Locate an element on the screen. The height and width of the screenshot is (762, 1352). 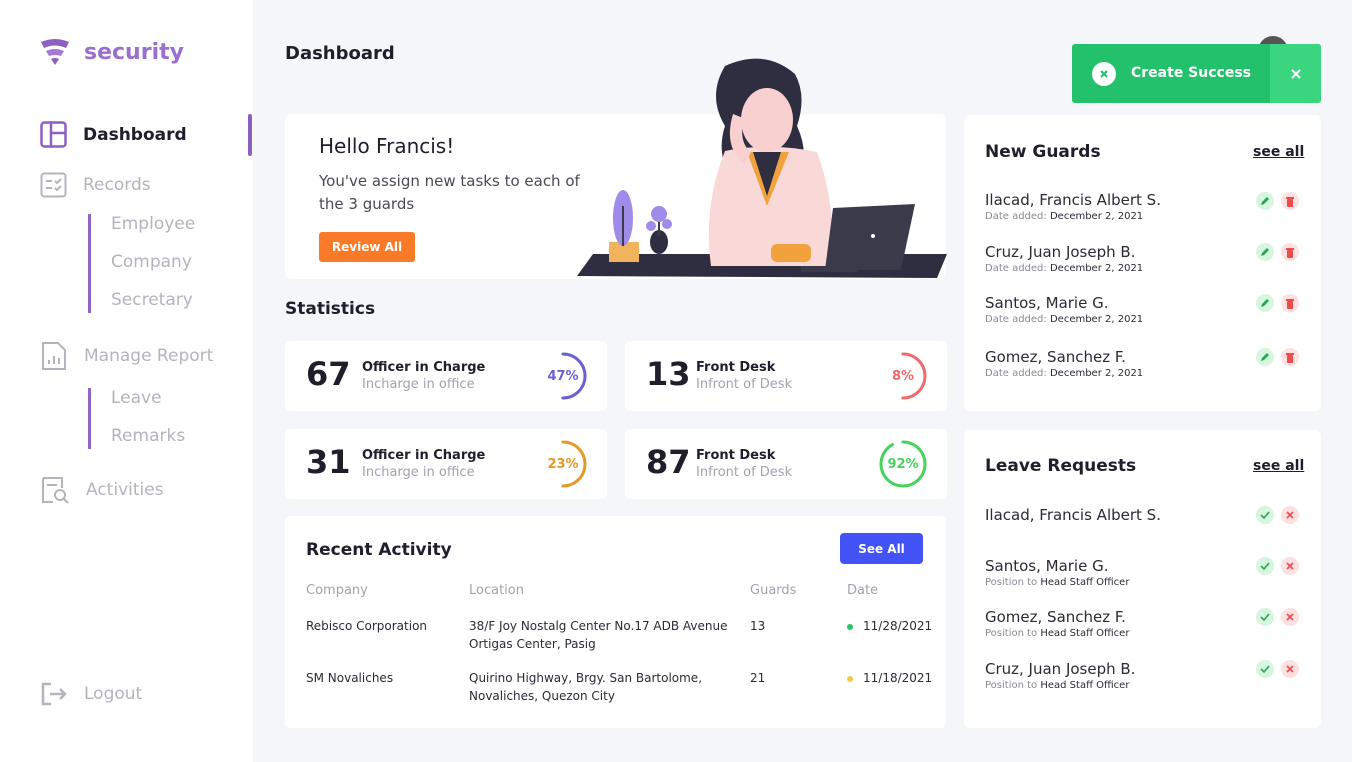
close-icon is located at coordinates (1295, 73).